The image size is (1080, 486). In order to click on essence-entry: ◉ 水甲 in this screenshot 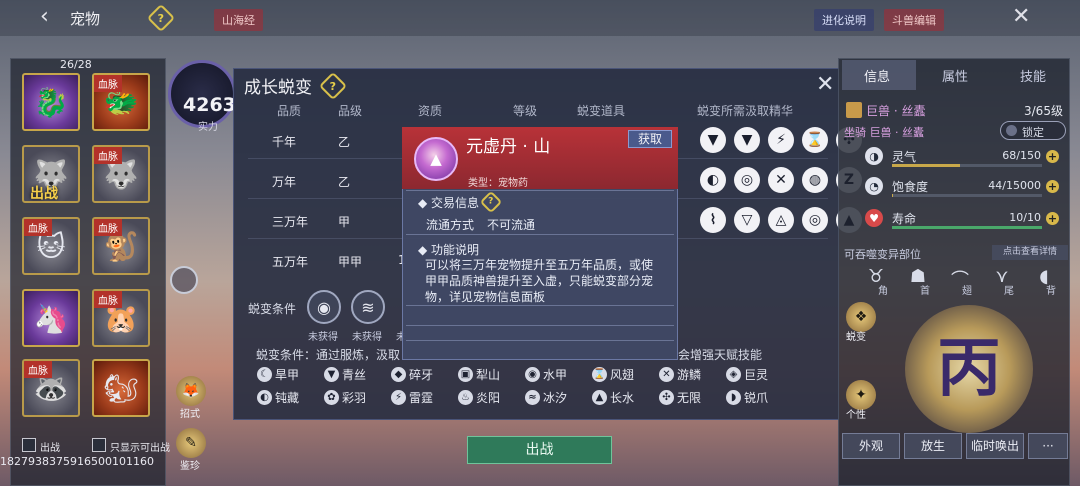, I will do `click(558, 374)`.